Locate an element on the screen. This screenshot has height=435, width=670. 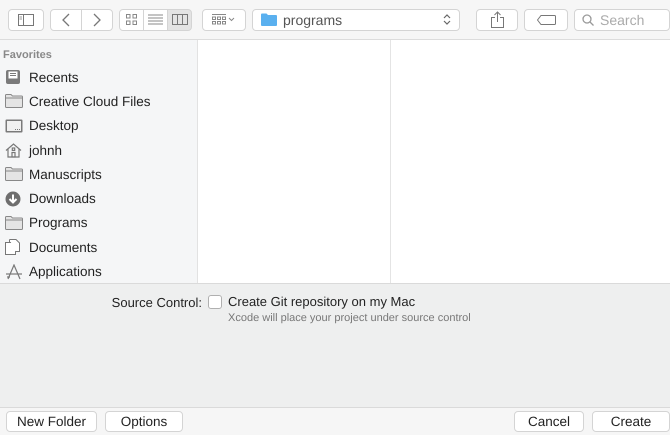
dialog-button: Options is located at coordinates (144, 421).